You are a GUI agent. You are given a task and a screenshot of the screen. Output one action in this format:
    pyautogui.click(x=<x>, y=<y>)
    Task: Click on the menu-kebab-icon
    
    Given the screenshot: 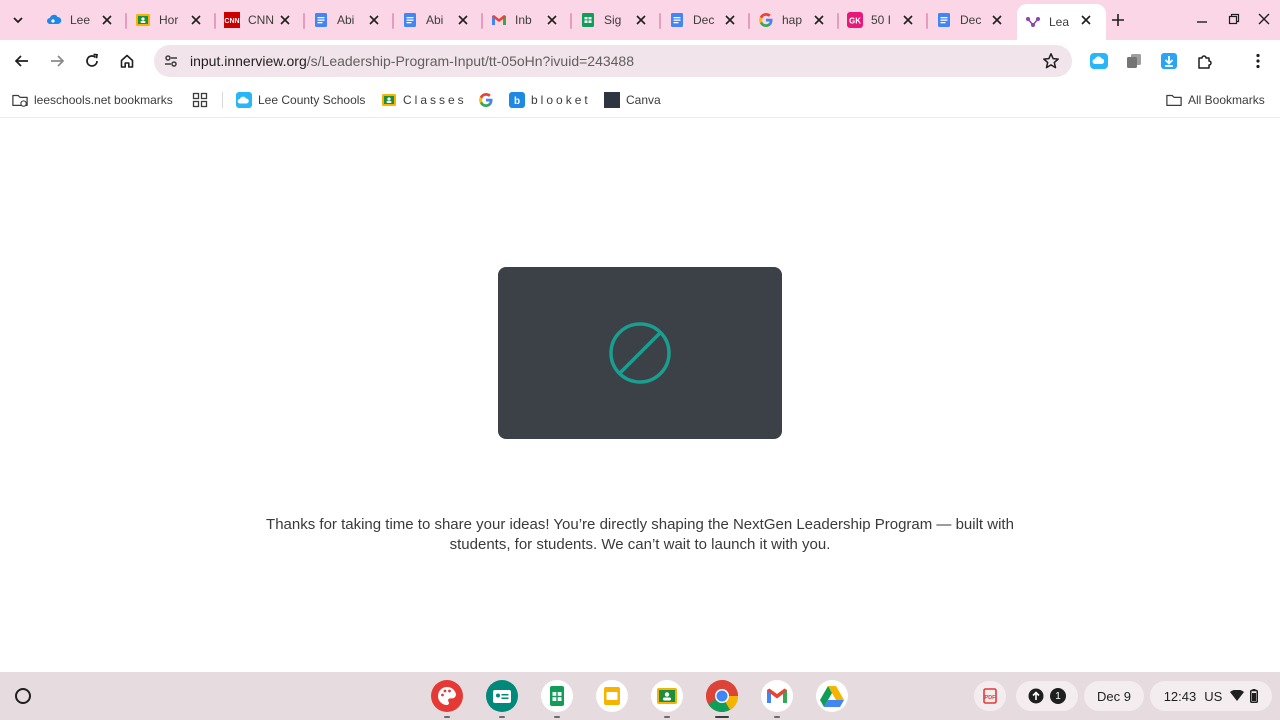 What is the action you would take?
    pyautogui.click(x=1258, y=61)
    